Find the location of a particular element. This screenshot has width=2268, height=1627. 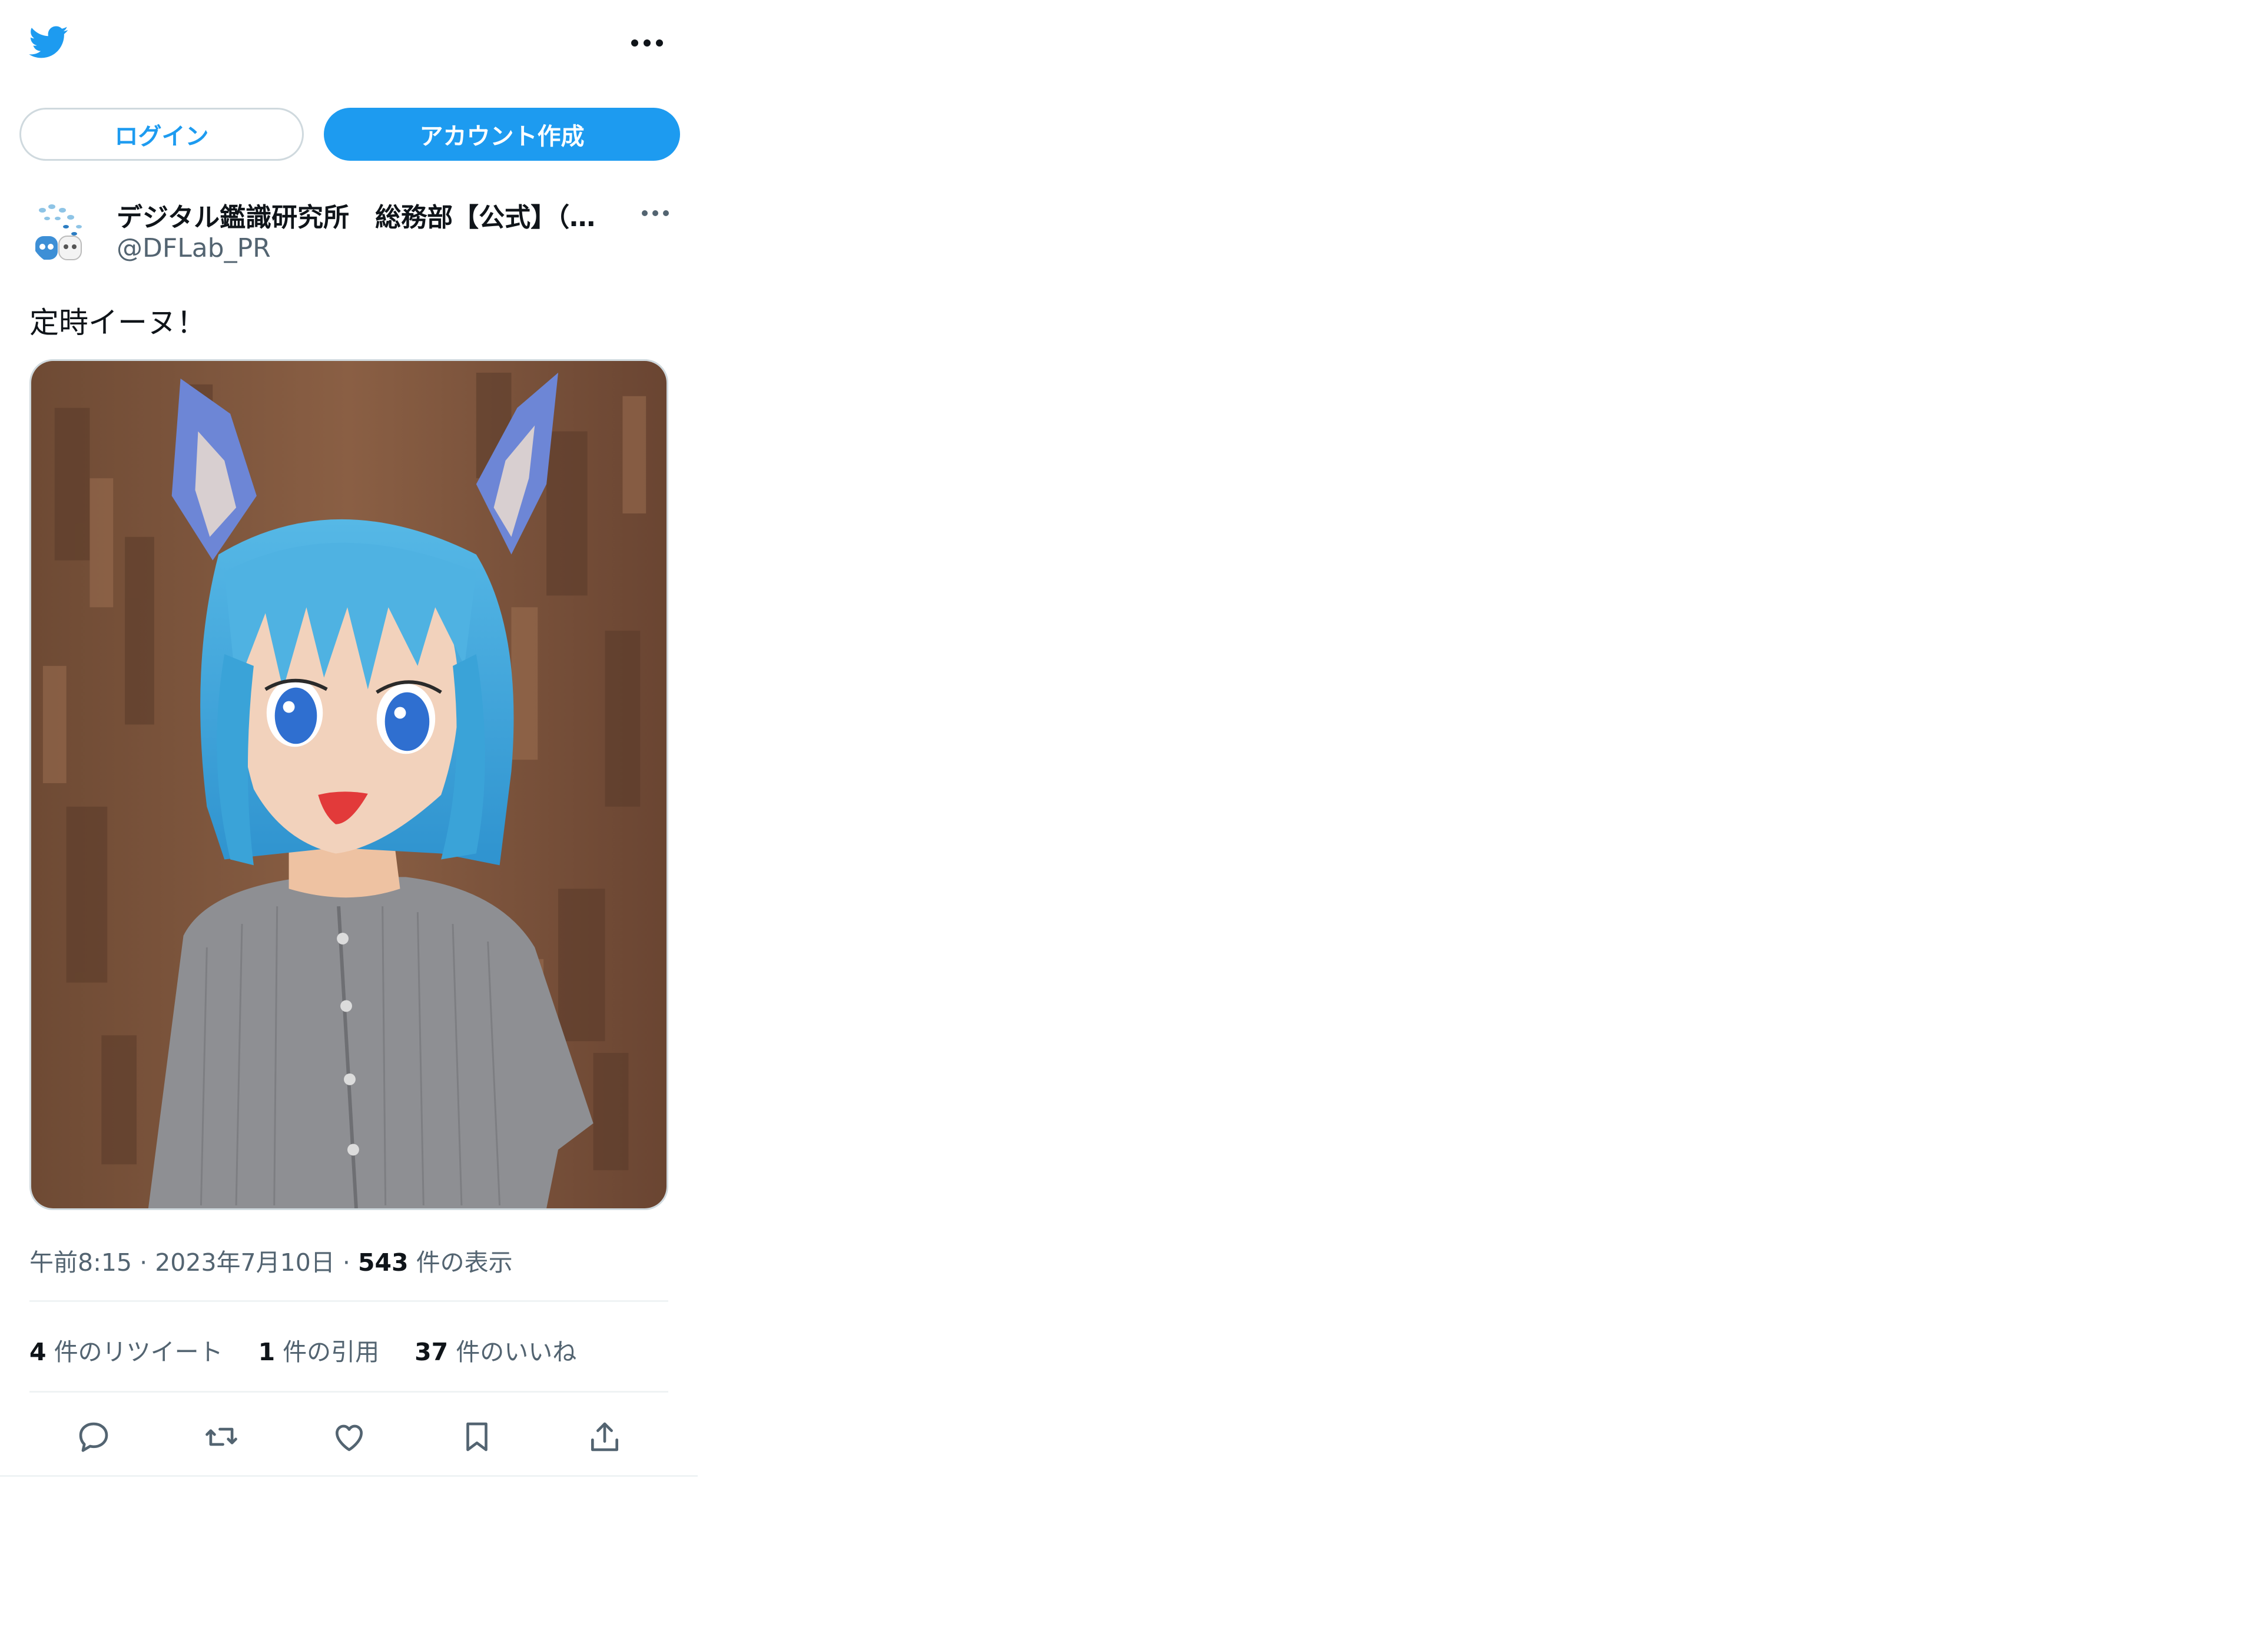

more-horizontal-icon is located at coordinates (649, 43).